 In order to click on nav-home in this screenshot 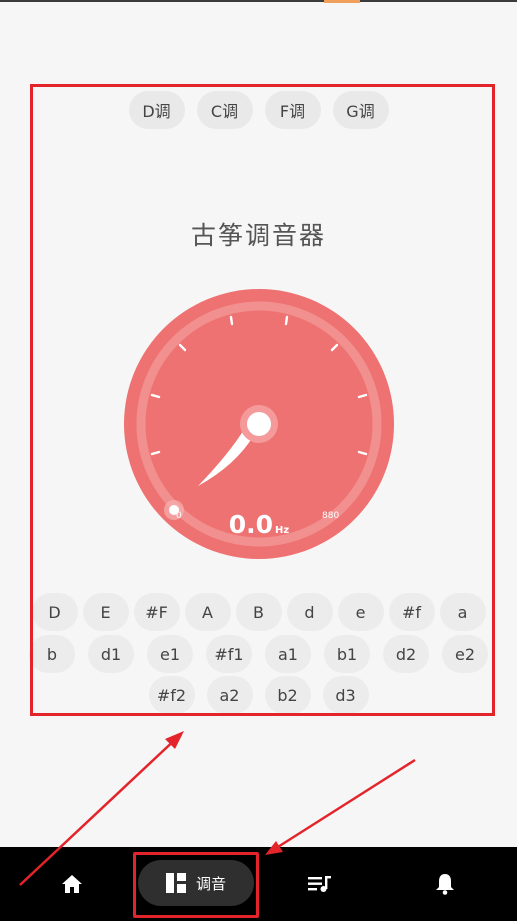, I will do `click(72, 884)`.